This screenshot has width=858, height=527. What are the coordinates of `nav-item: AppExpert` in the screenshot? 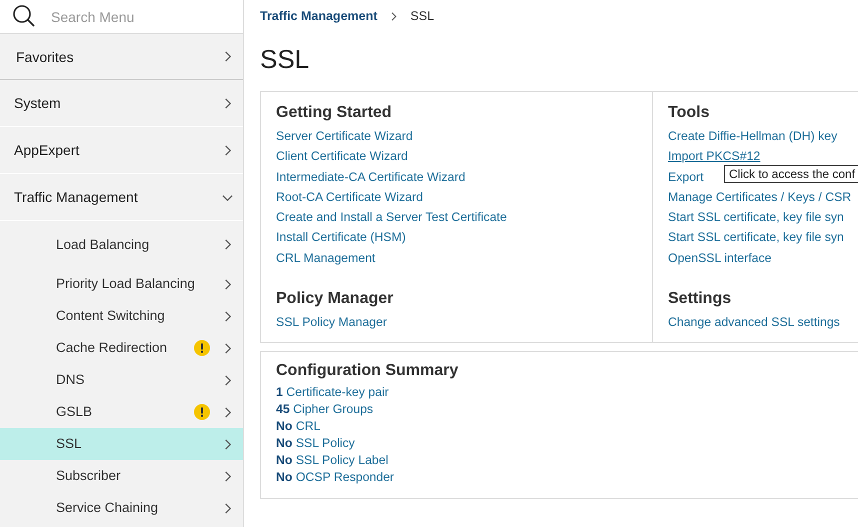 It's located at (121, 150).